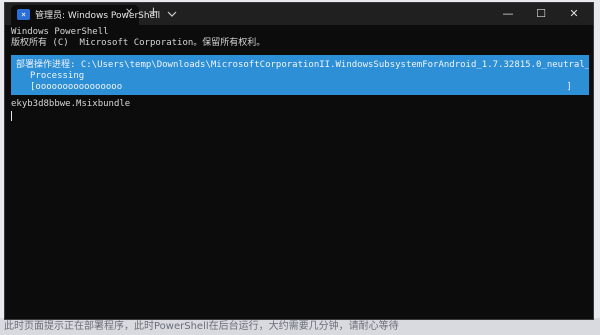 The height and width of the screenshot is (335, 600). I want to click on chevron-down-icon, so click(172, 13).